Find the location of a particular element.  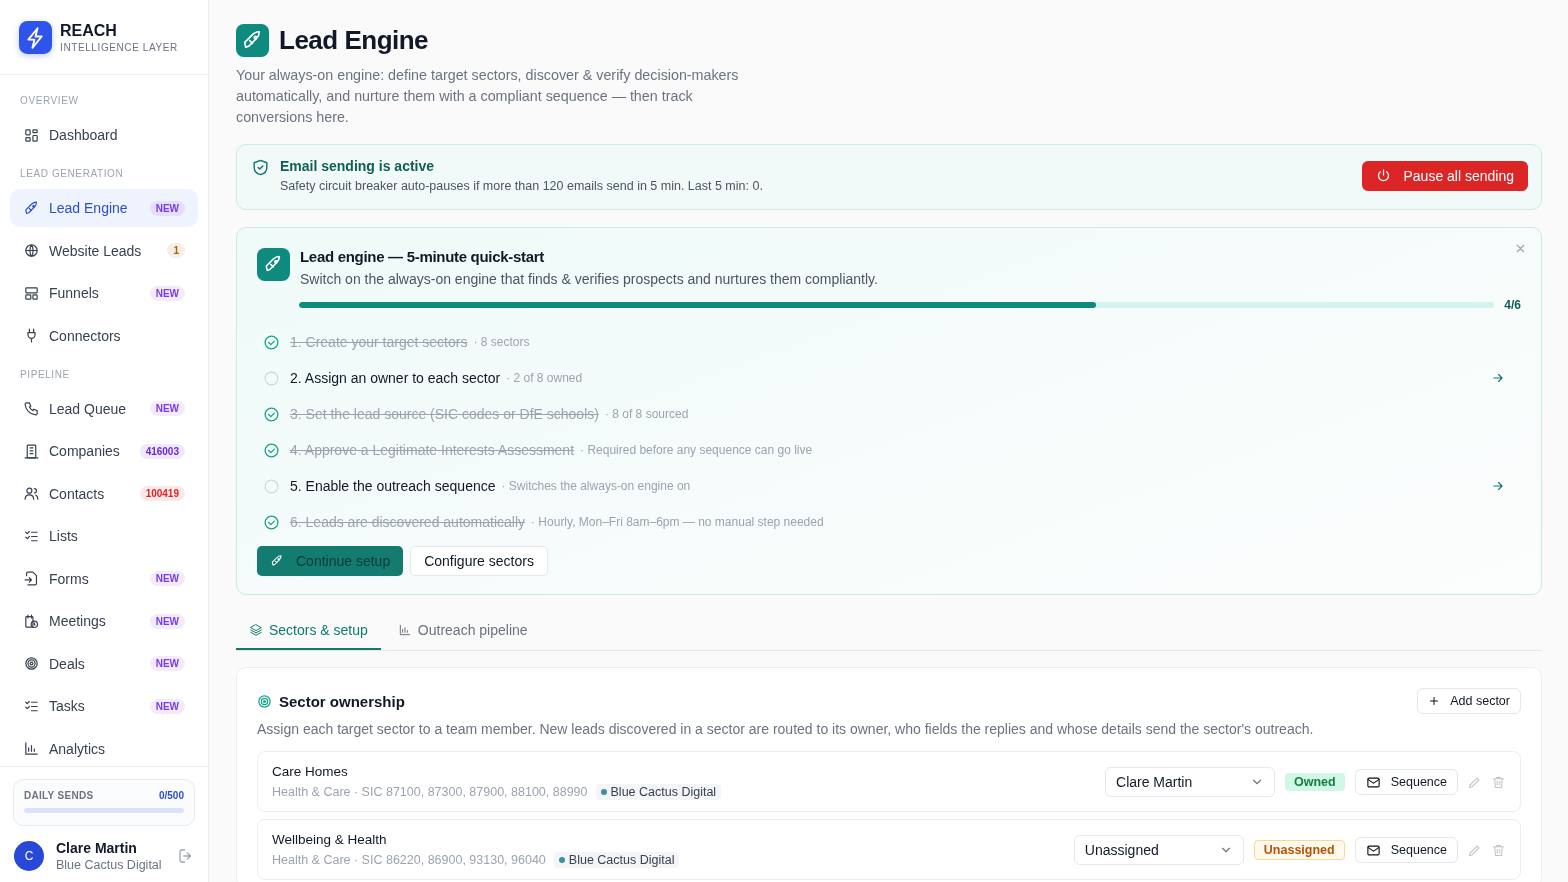

sidebar-item: Dashboard is located at coordinates (104, 135).